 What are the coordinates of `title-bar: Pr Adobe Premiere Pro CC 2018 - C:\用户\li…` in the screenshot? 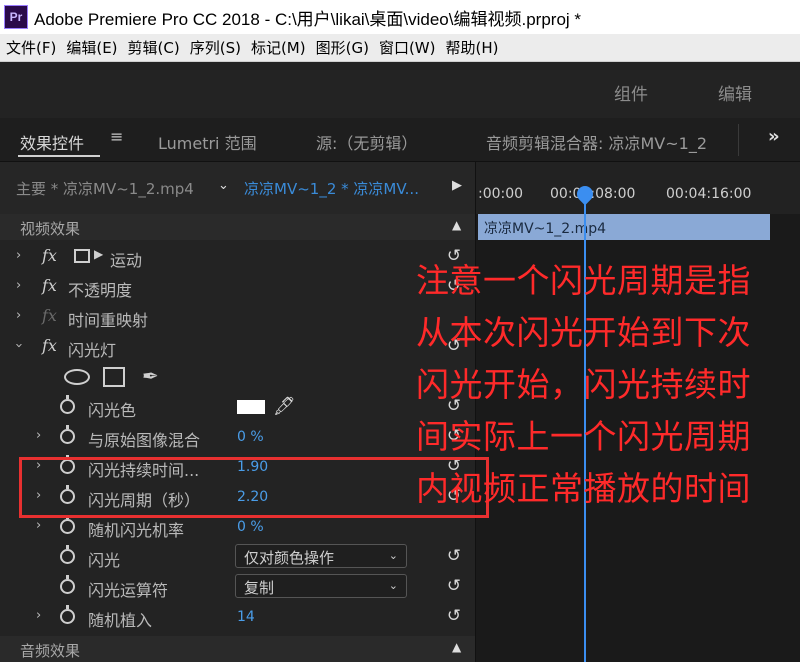 It's located at (400, 17).